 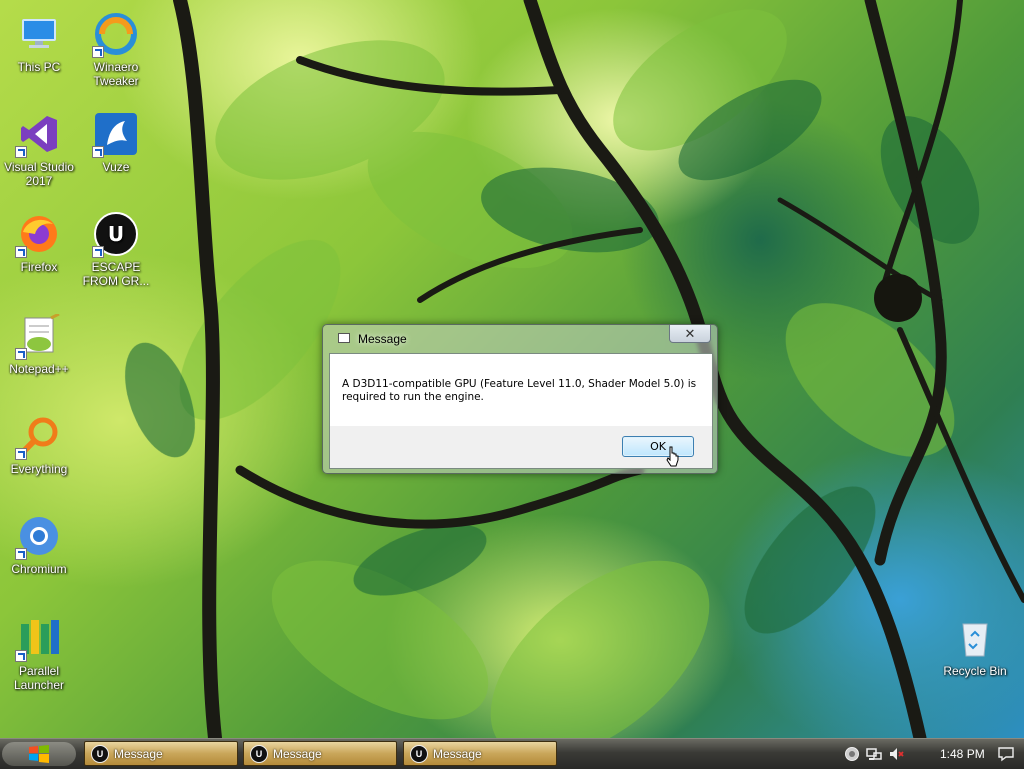 What do you see at coordinates (382, 339) in the screenshot?
I see `dialog-title: Message` at bounding box center [382, 339].